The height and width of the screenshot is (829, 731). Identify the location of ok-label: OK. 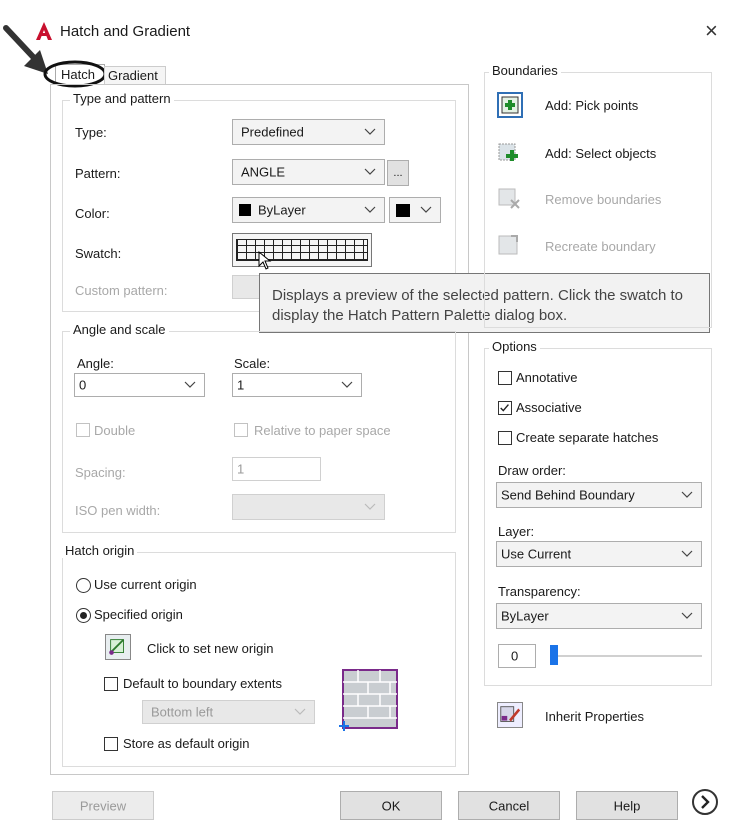
(391, 805).